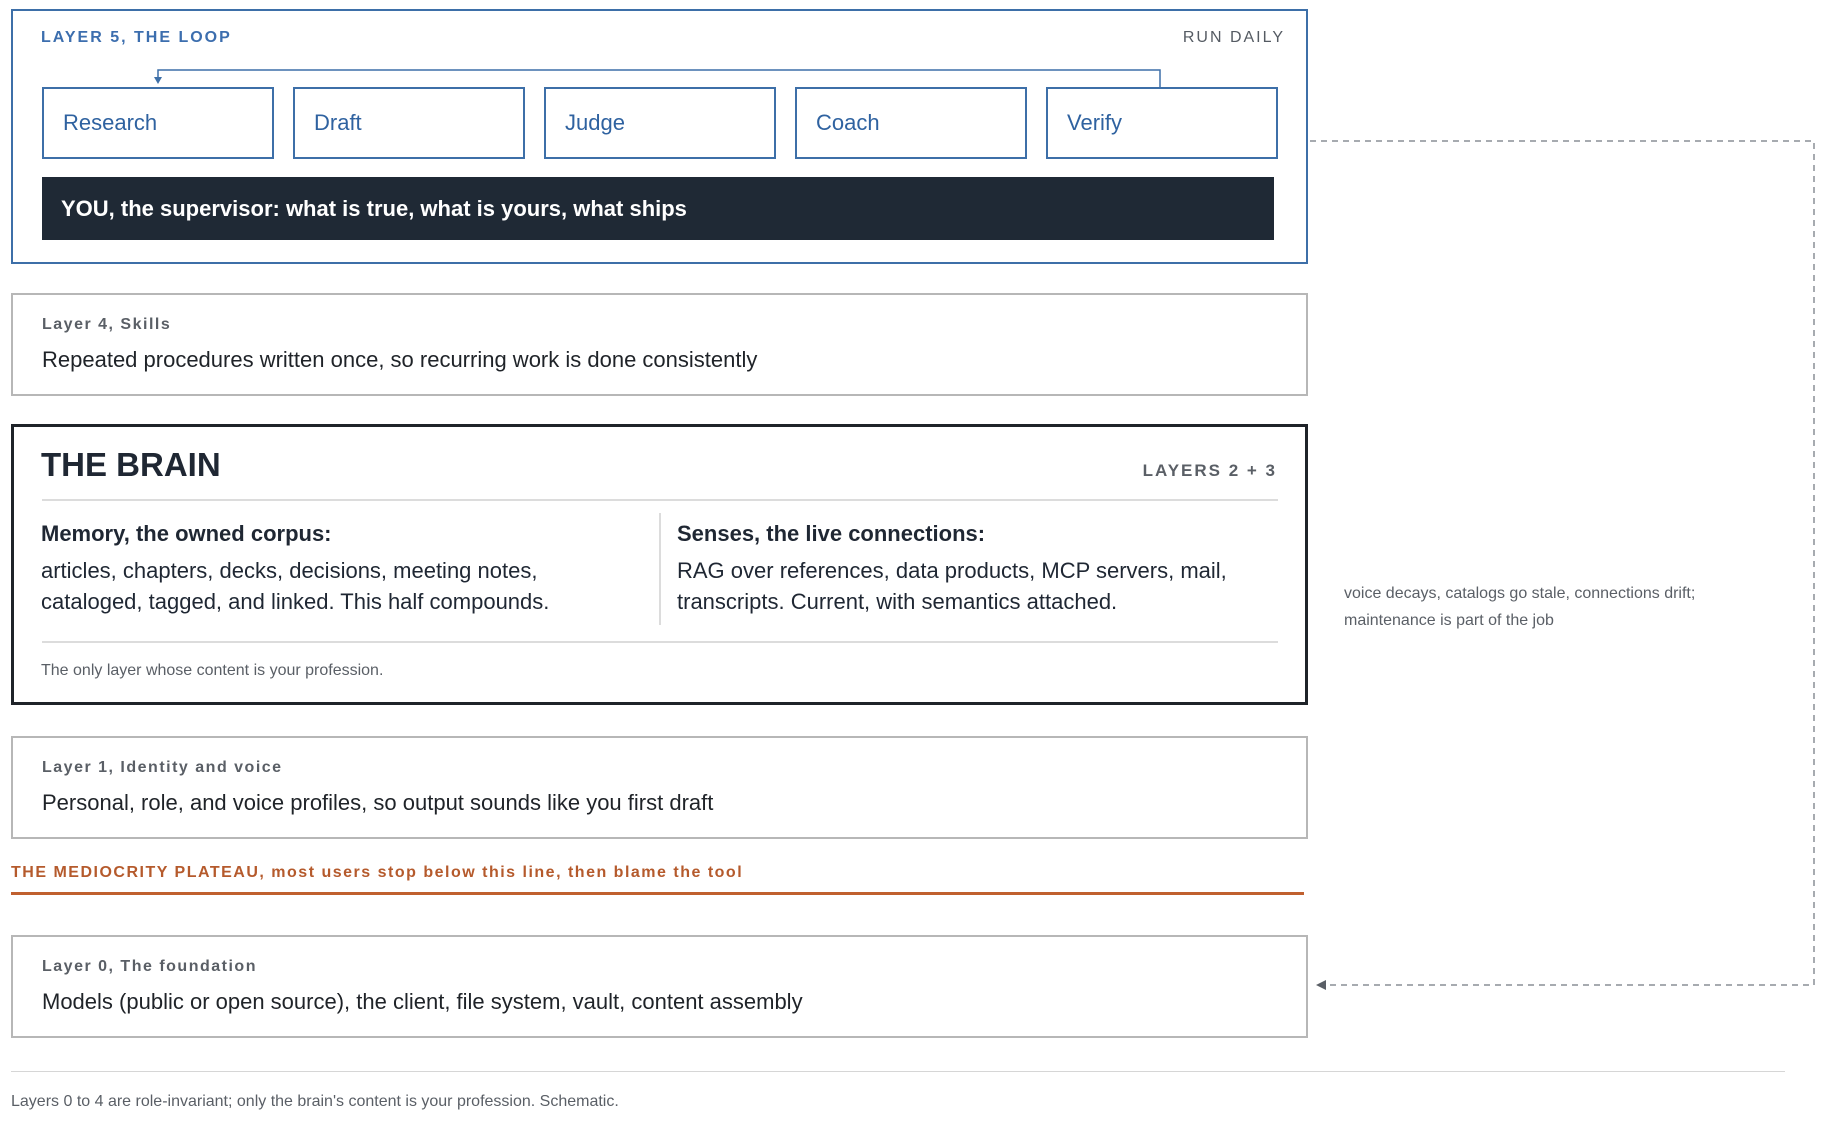  What do you see at coordinates (898, 1071) in the screenshot?
I see `footer-divider` at bounding box center [898, 1071].